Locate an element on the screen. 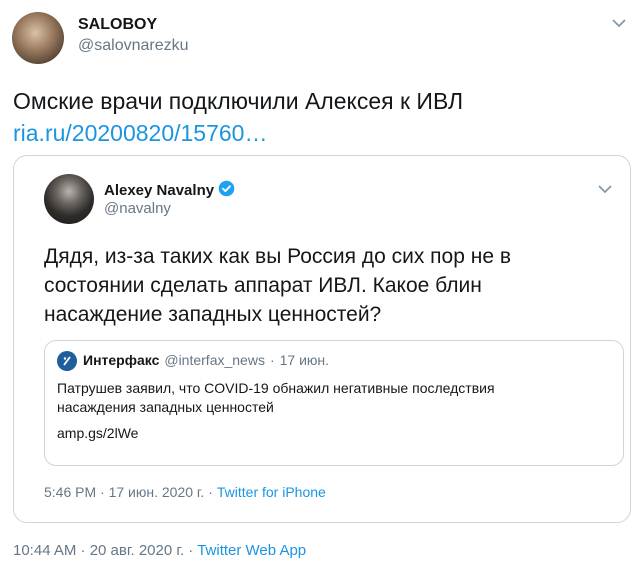 This screenshot has height=568, width=640. verified-icon is located at coordinates (226, 190).